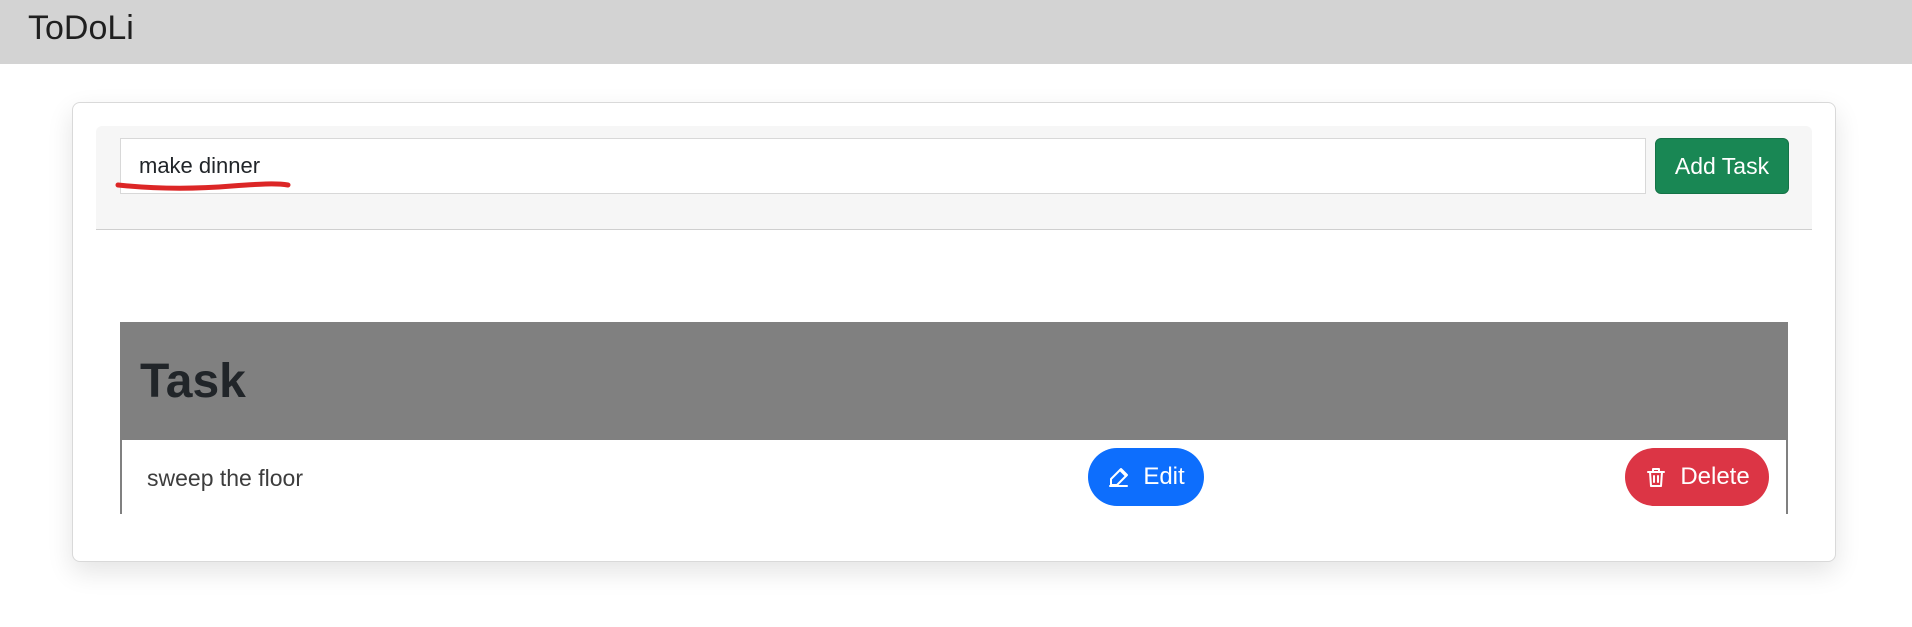 This screenshot has height=627, width=1912. Describe the element at coordinates (81, 28) in the screenshot. I see `app-title: ToDoLi` at that location.